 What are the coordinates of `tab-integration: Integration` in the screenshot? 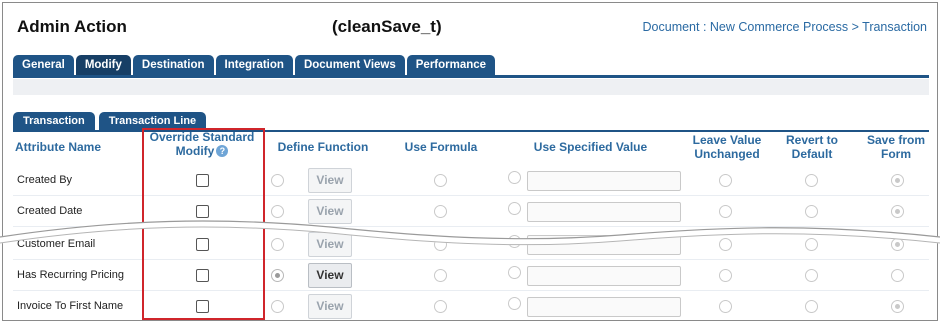 It's located at (254, 65).